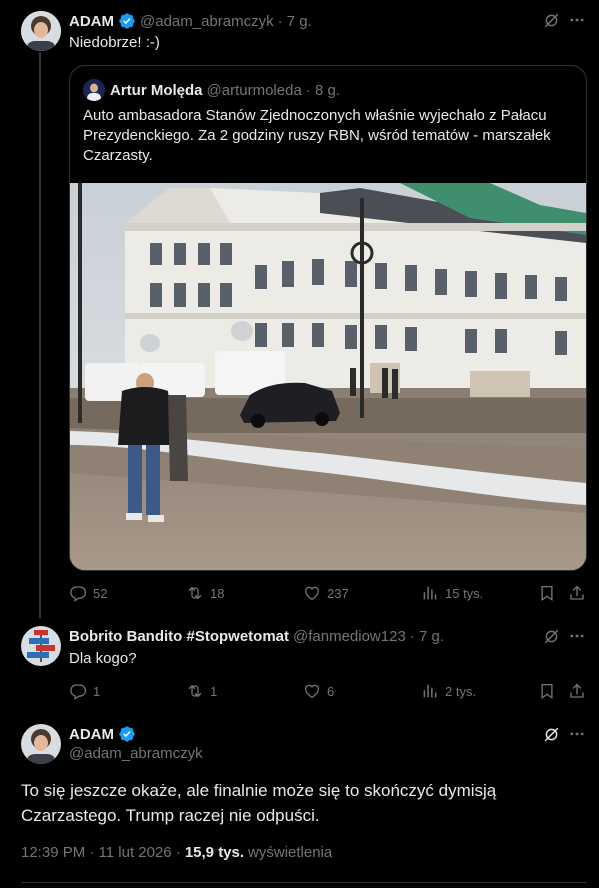 Image resolution: width=599 pixels, height=888 pixels. What do you see at coordinates (304, 882) in the screenshot?
I see `divider` at bounding box center [304, 882].